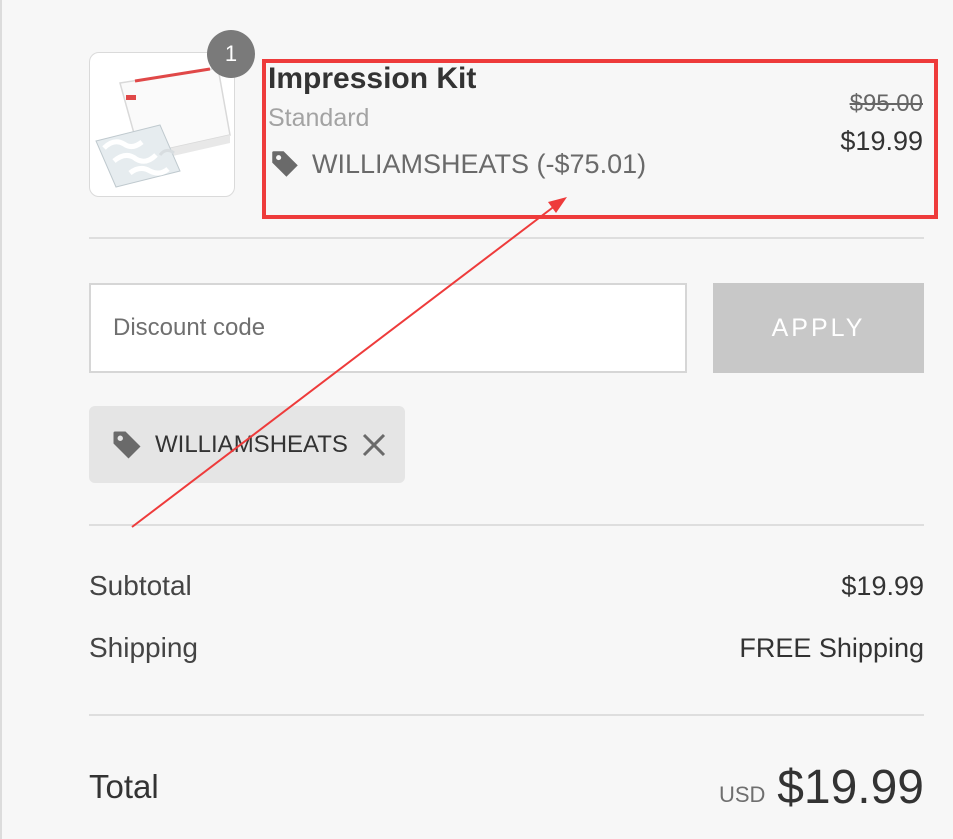  What do you see at coordinates (124, 786) in the screenshot?
I see `total-label: Total` at bounding box center [124, 786].